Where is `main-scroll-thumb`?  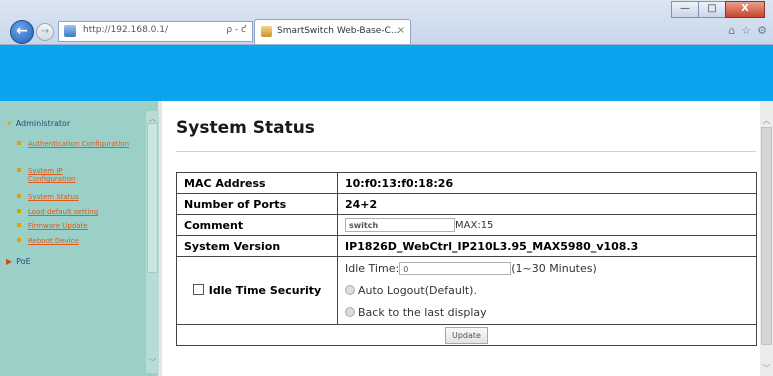 main-scroll-thumb is located at coordinates (766, 236).